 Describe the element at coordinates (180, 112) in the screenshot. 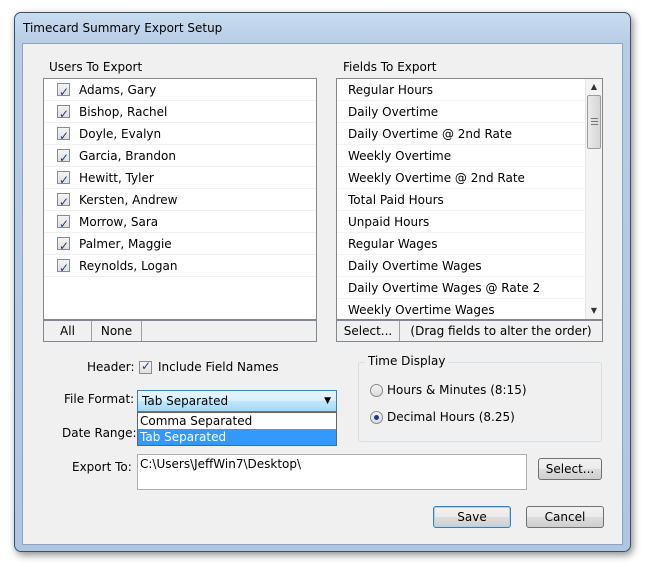

I see `user-row: ✓ Bishop, Rachel` at that location.